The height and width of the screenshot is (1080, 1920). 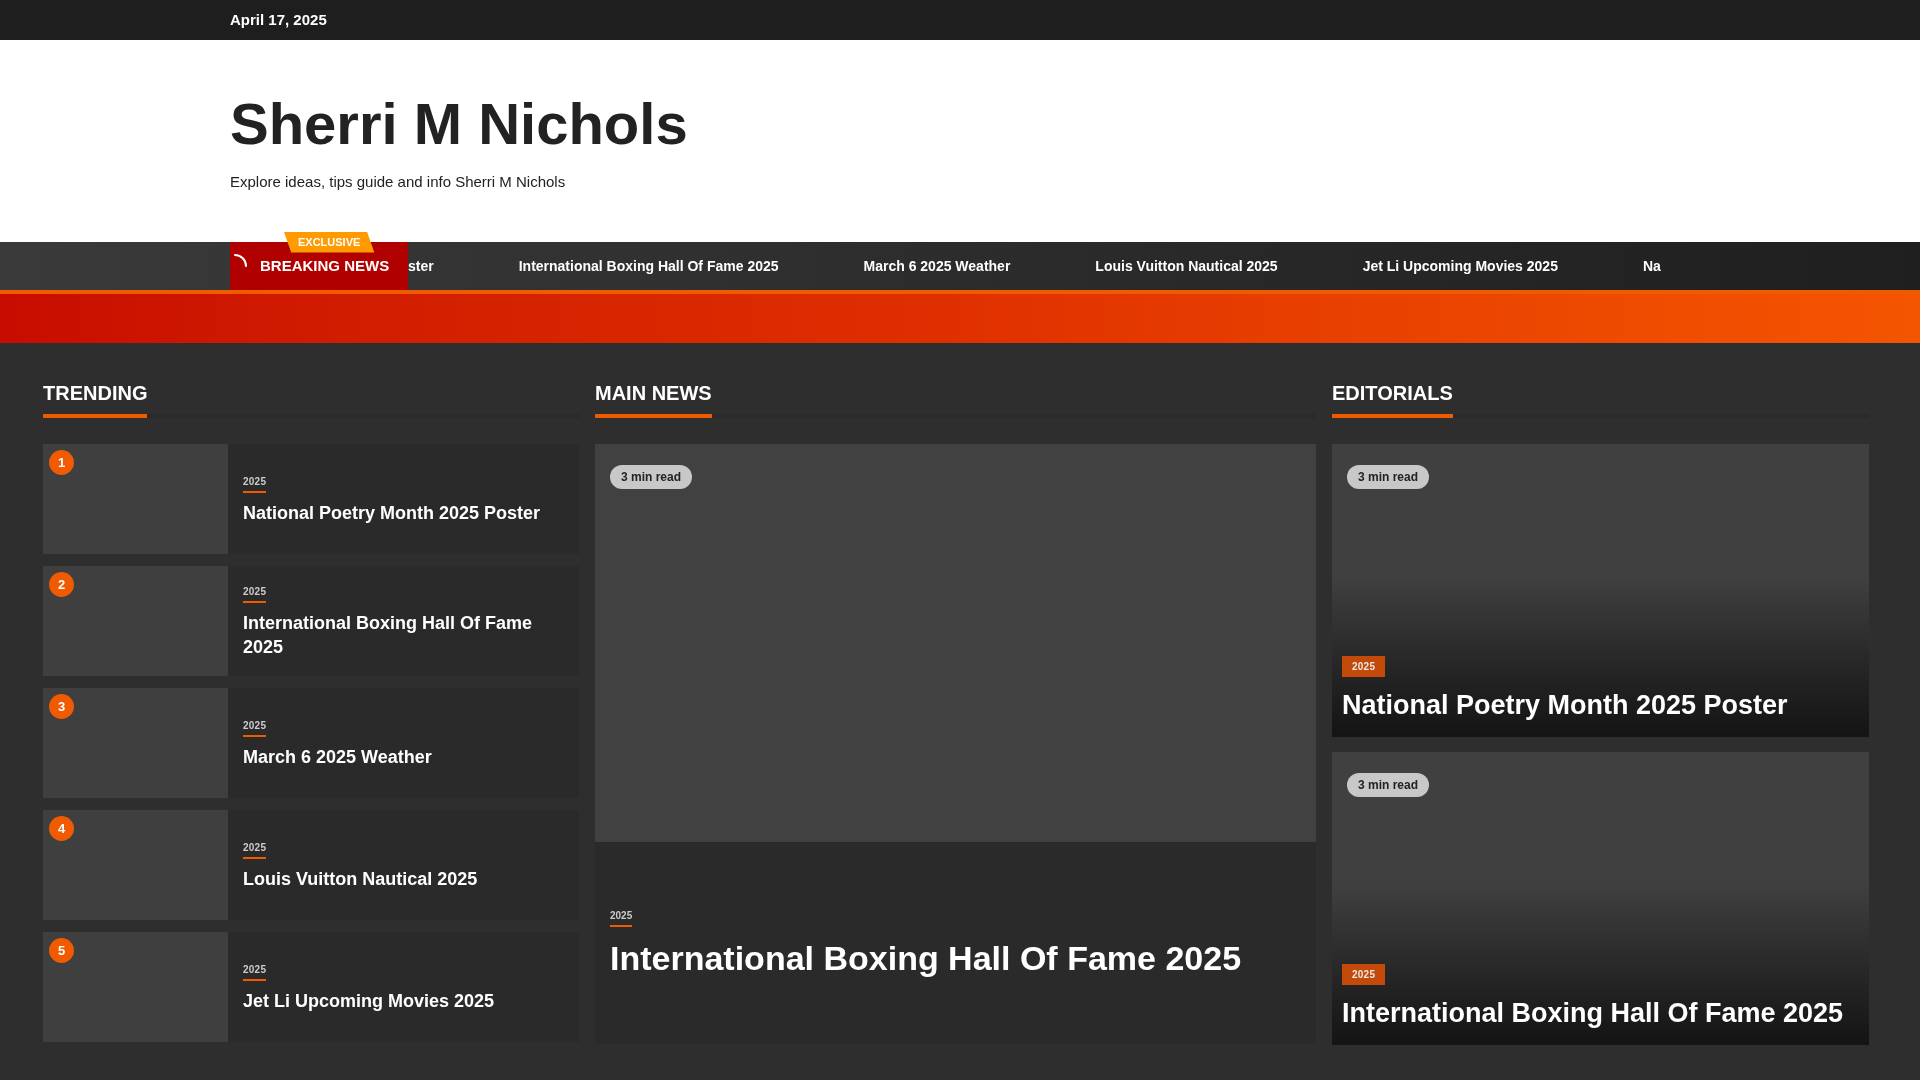 I want to click on editorial-card: 3 min read 2025 National Poetry Month 2025 Poster, so click(x=1600, y=590).